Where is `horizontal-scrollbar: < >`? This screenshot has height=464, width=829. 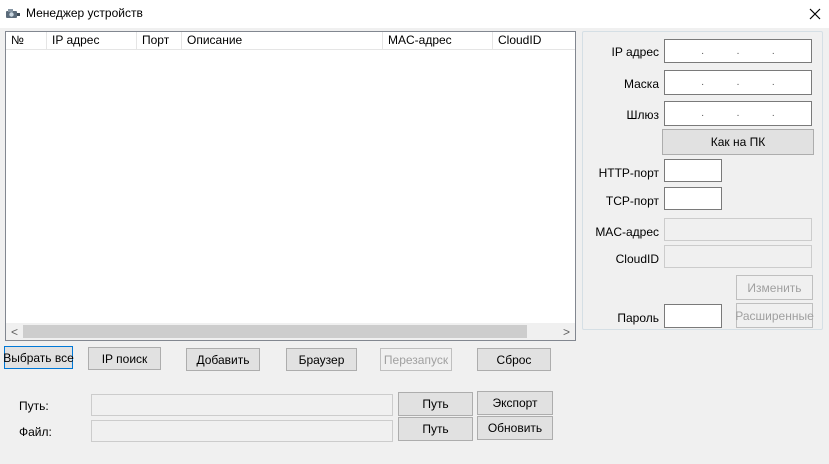
horizontal-scrollbar: < > is located at coordinates (290, 331).